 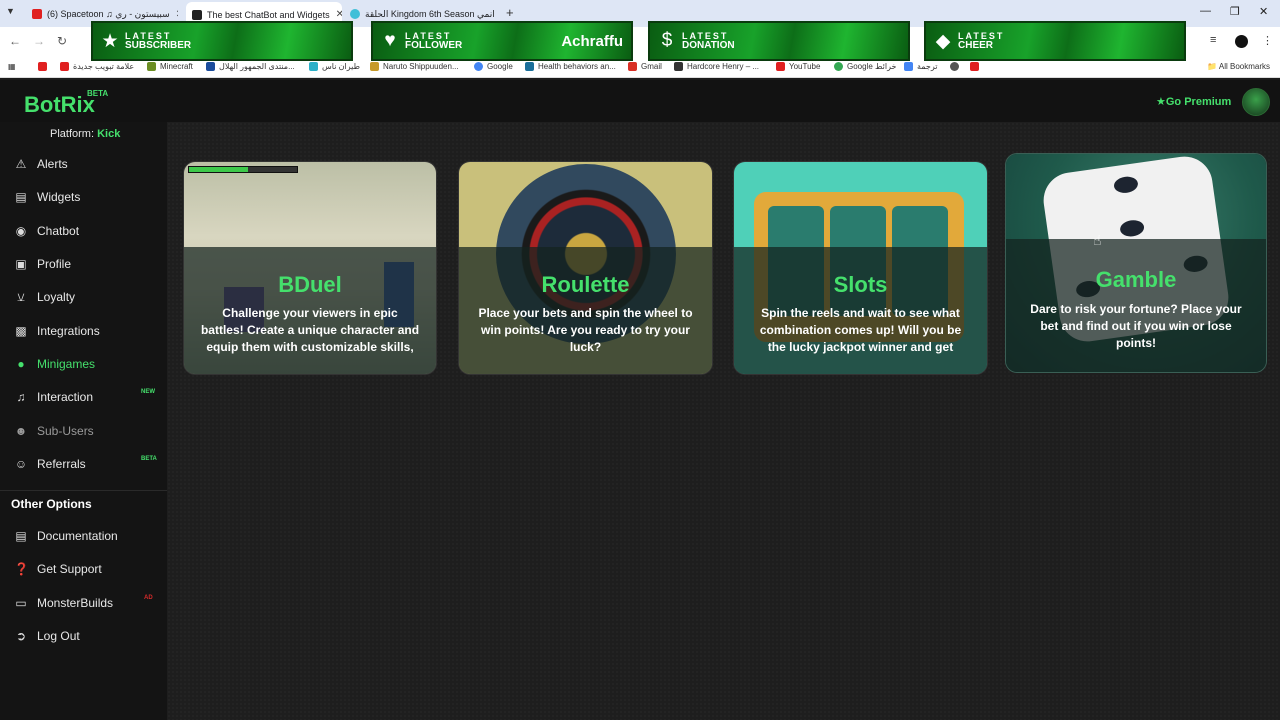 What do you see at coordinates (1241, 41) in the screenshot?
I see `profile-avatar` at bounding box center [1241, 41].